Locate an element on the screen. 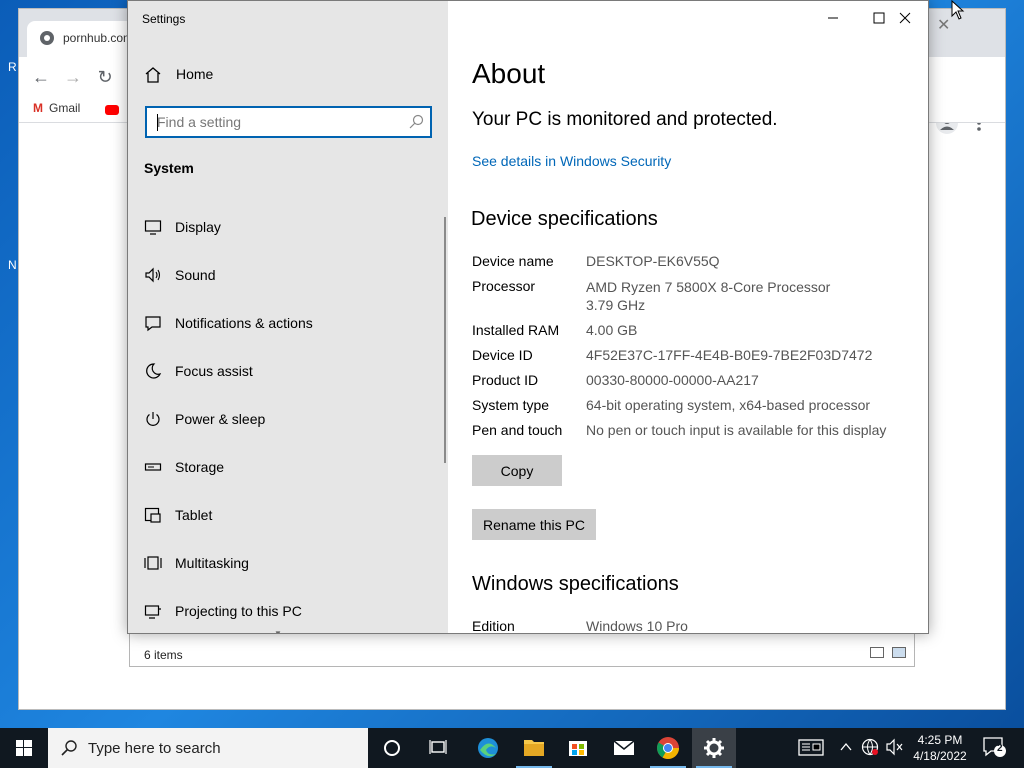 The image size is (1024, 768). youtube-icon is located at coordinates (112, 110).